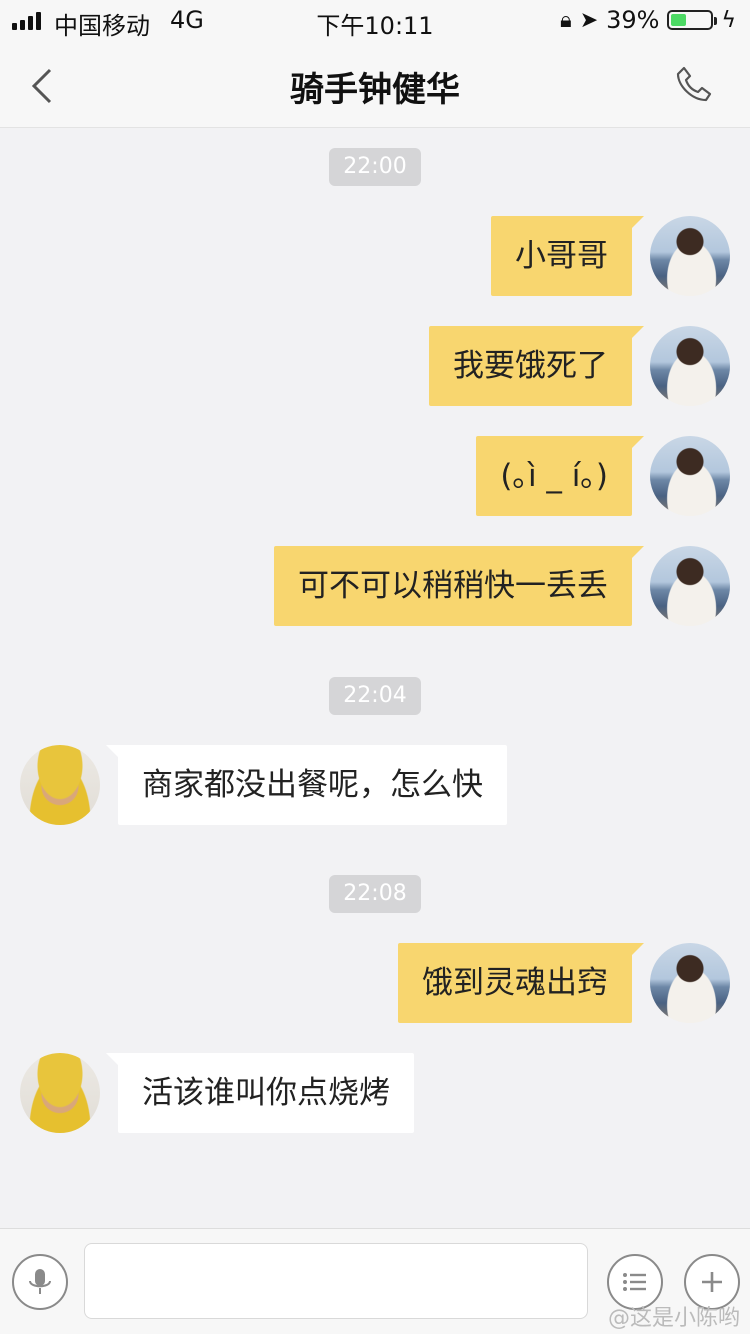 This screenshot has height=1334, width=750. I want to click on page-title: 骑手钟健华, so click(375, 90).